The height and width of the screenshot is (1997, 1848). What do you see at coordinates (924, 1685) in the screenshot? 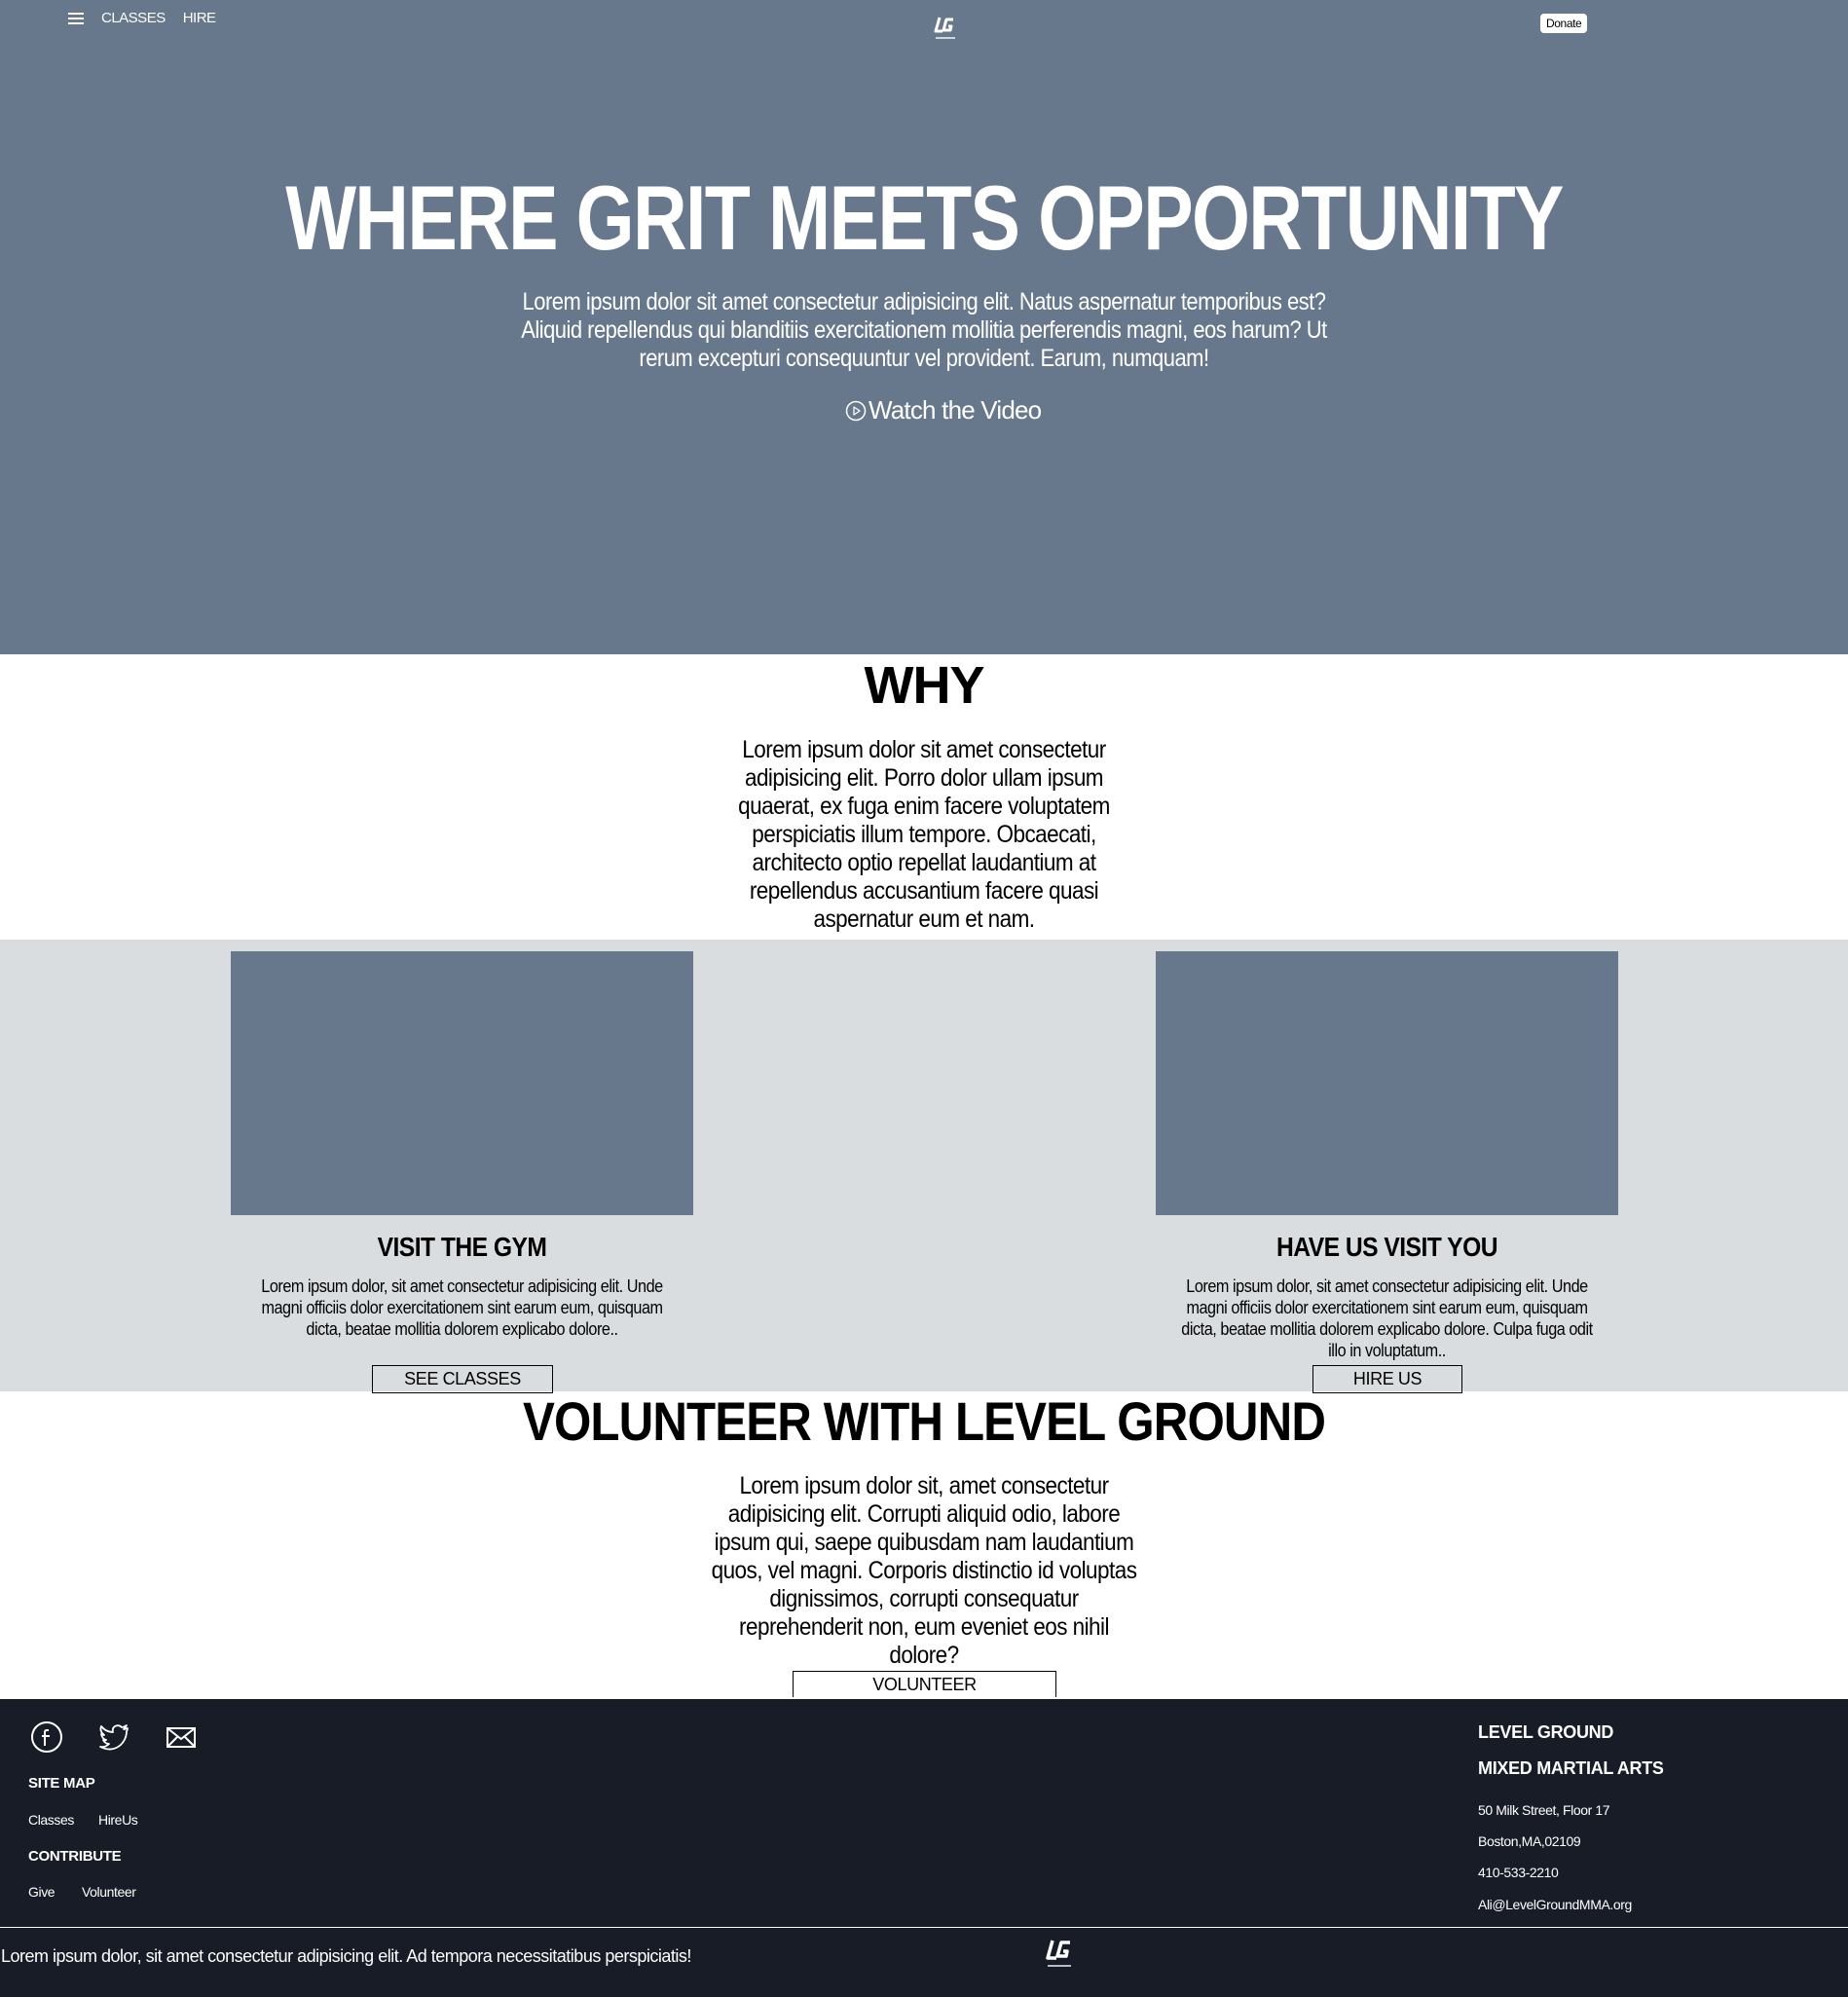
I see `volunteer-button: VOLUNTEER` at bounding box center [924, 1685].